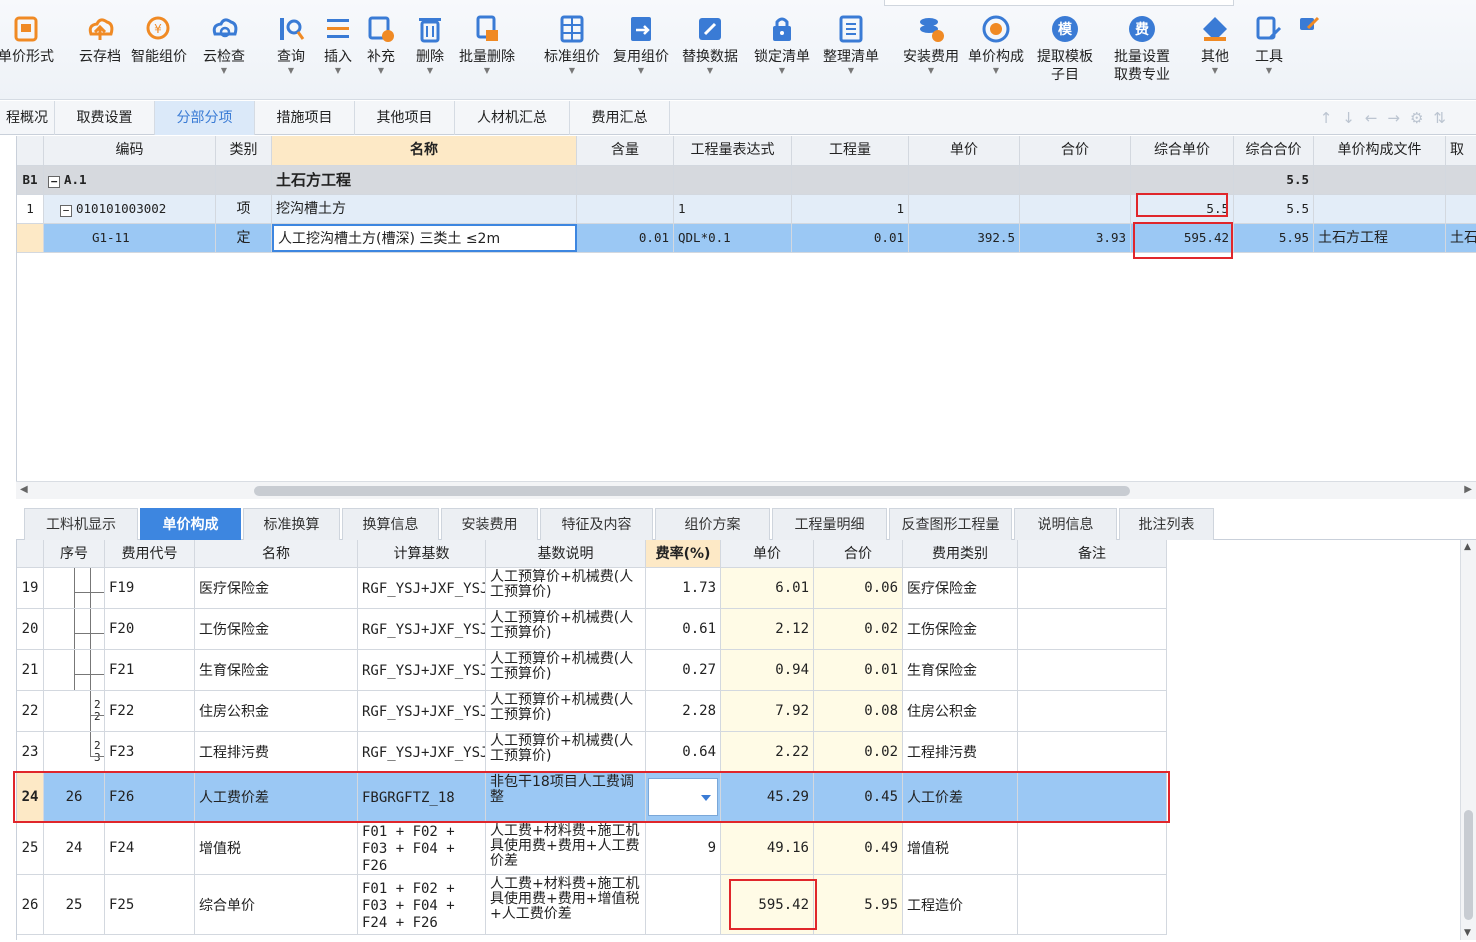  Describe the element at coordinates (950, 524) in the screenshot. I see `detail-tab-8: 反查图形工程量` at that location.